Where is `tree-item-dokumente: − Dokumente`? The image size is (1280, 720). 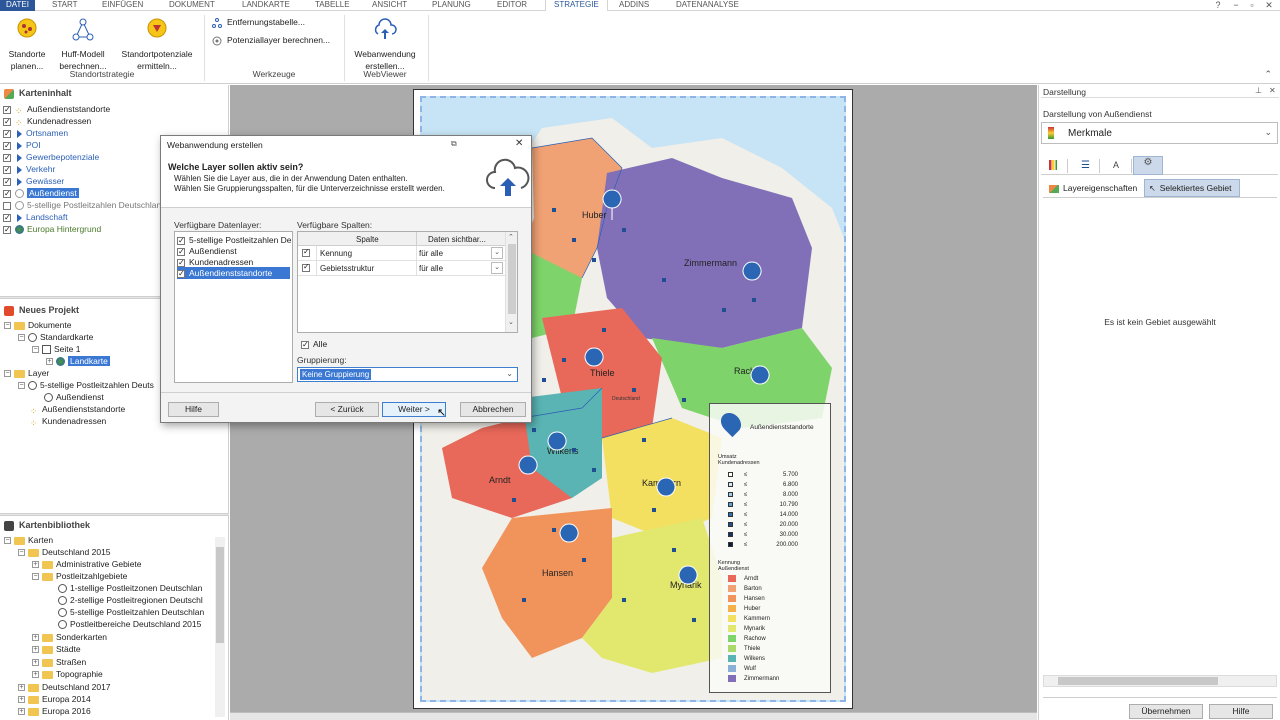 tree-item-dokumente: − Dokumente is located at coordinates (37, 325).